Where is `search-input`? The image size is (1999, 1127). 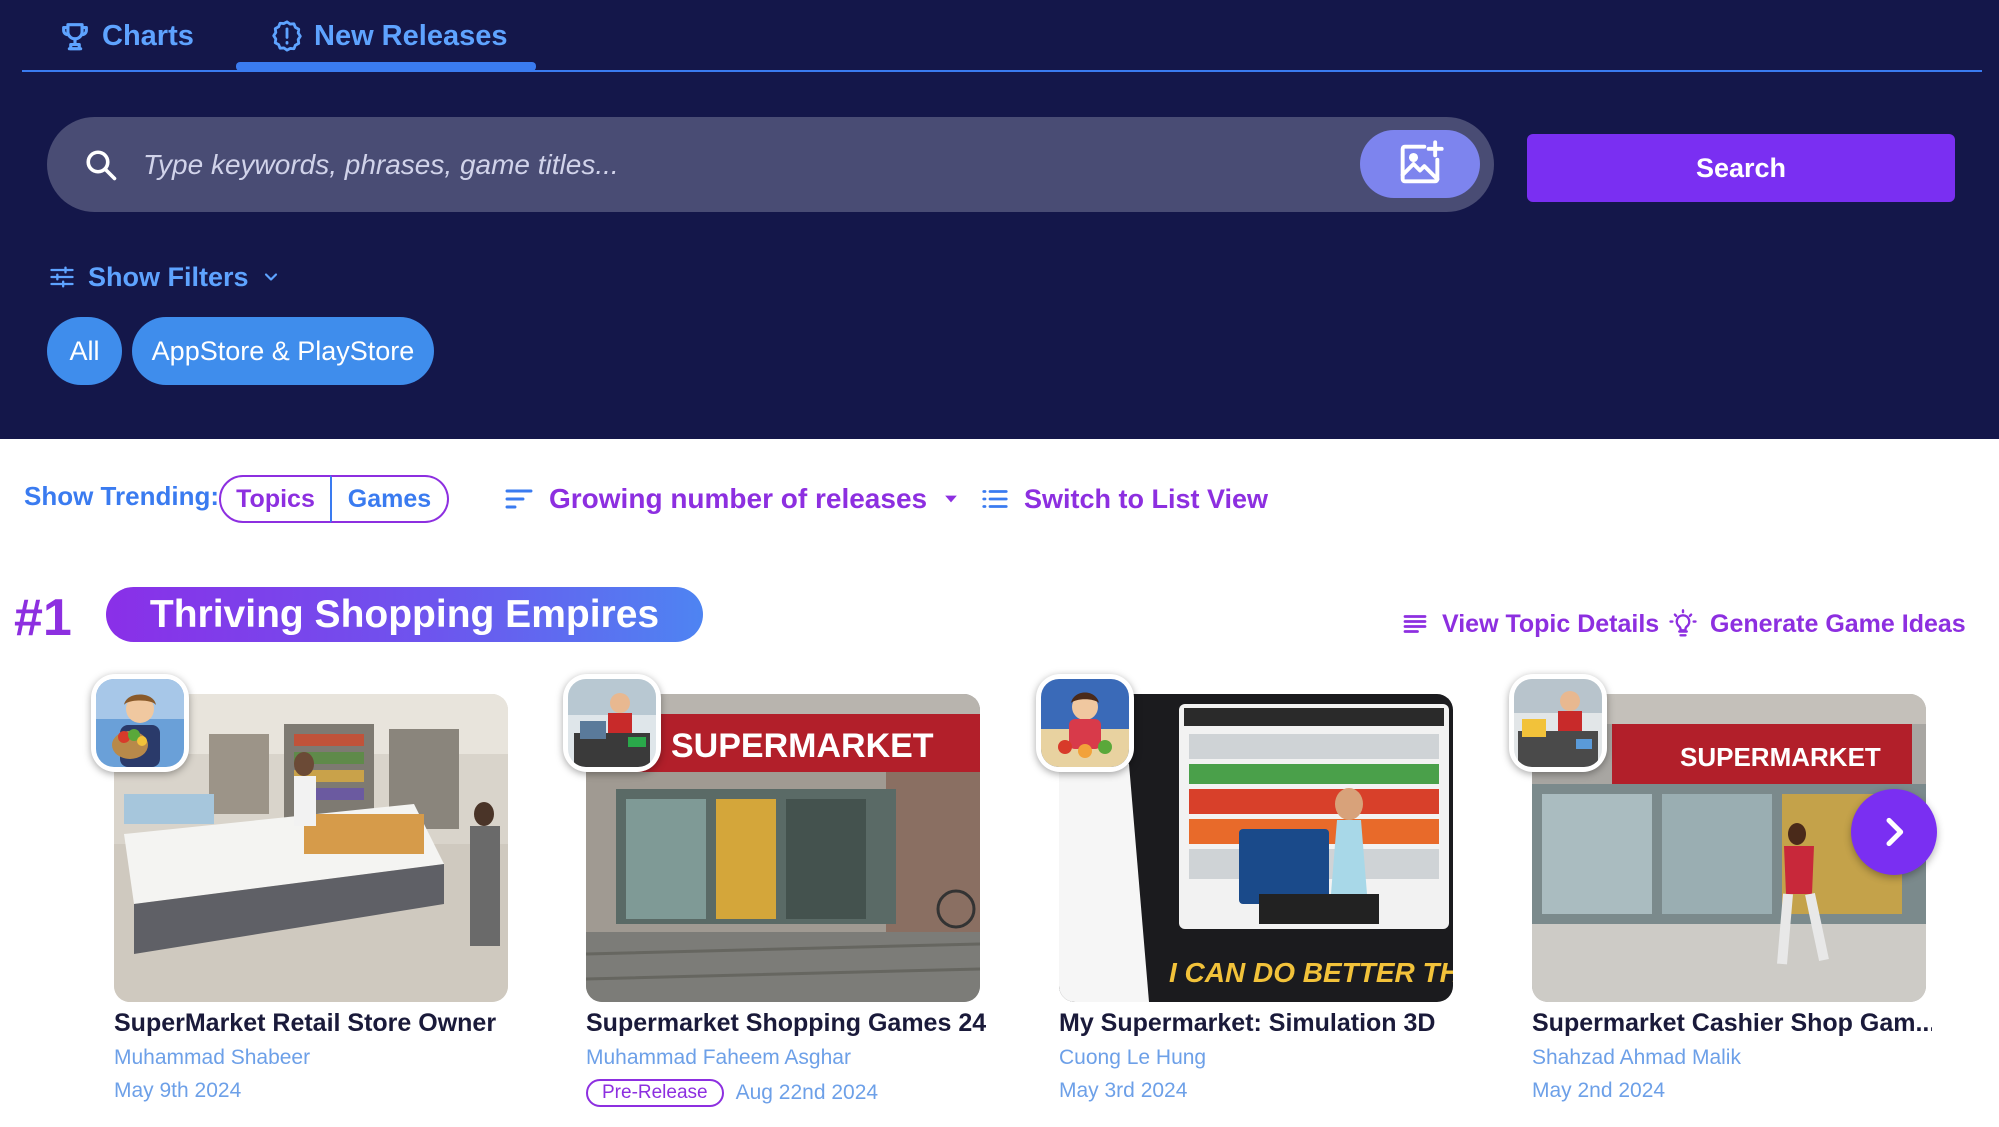 search-input is located at coordinates (743, 165).